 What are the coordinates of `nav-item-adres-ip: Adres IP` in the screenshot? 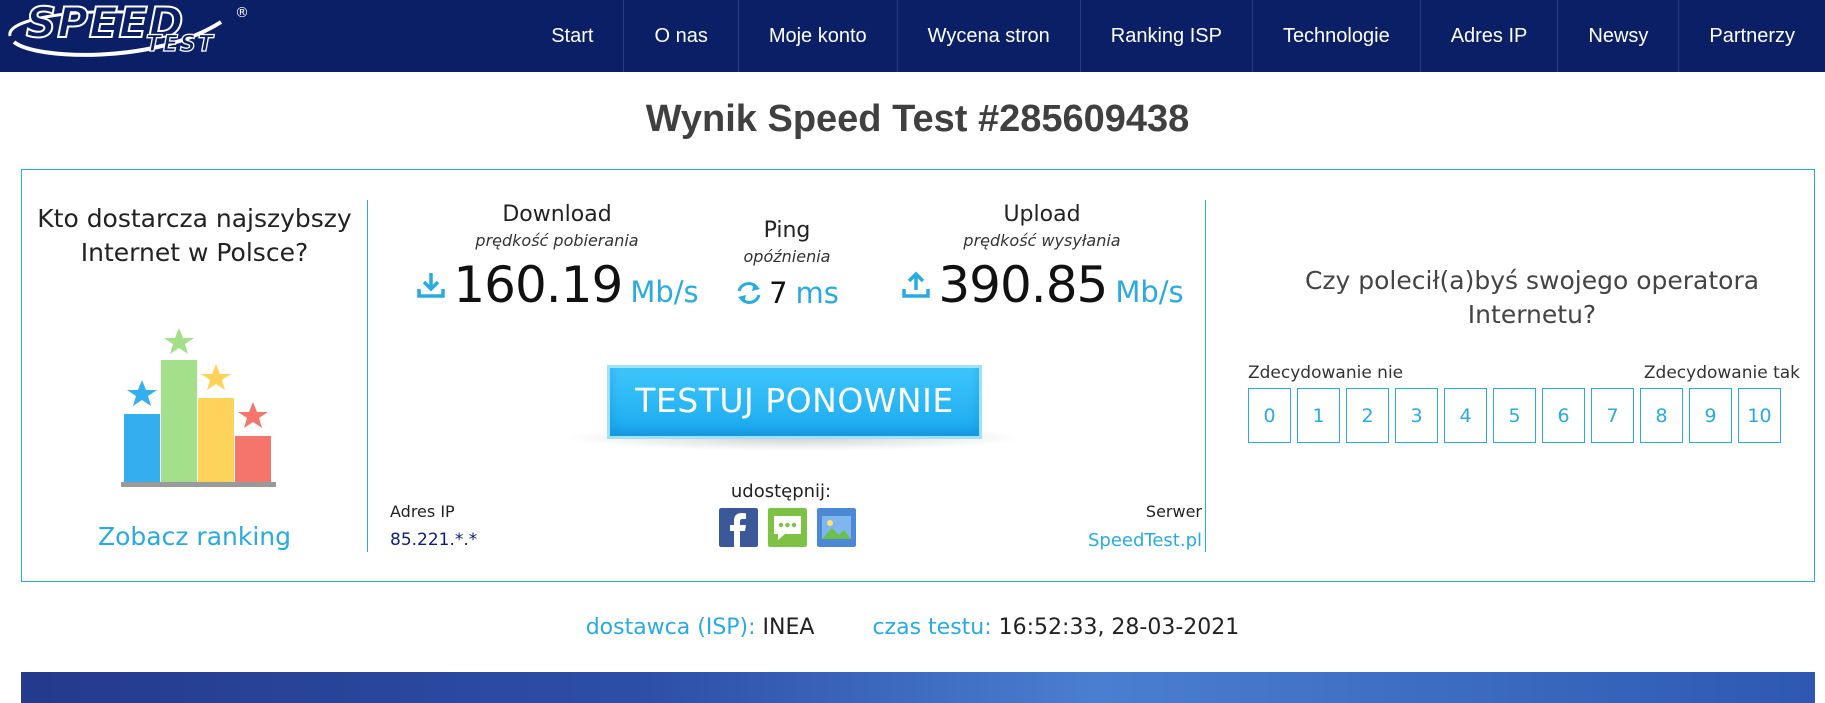 It's located at (1488, 36).